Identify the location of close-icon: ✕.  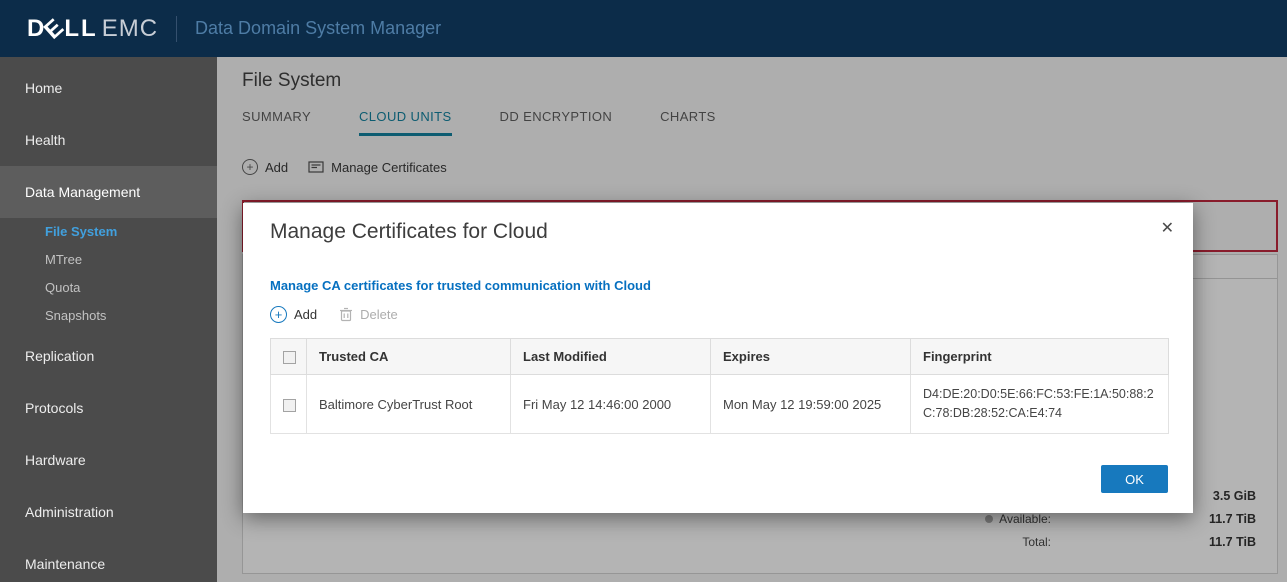
(1167, 228).